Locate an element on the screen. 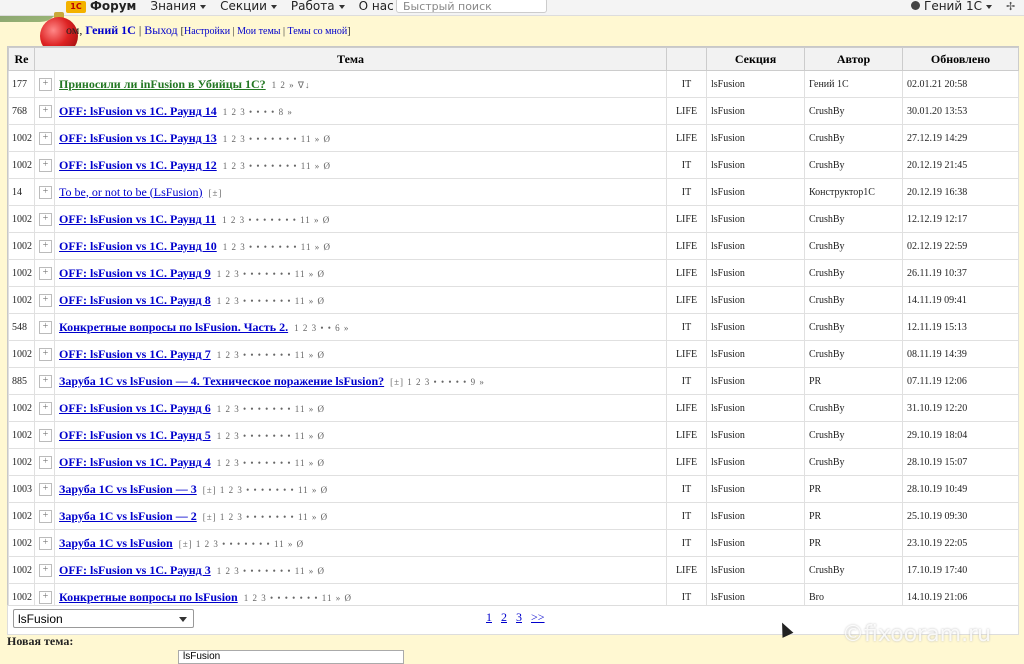  pin-icon: ✢ is located at coordinates (1010, 6).